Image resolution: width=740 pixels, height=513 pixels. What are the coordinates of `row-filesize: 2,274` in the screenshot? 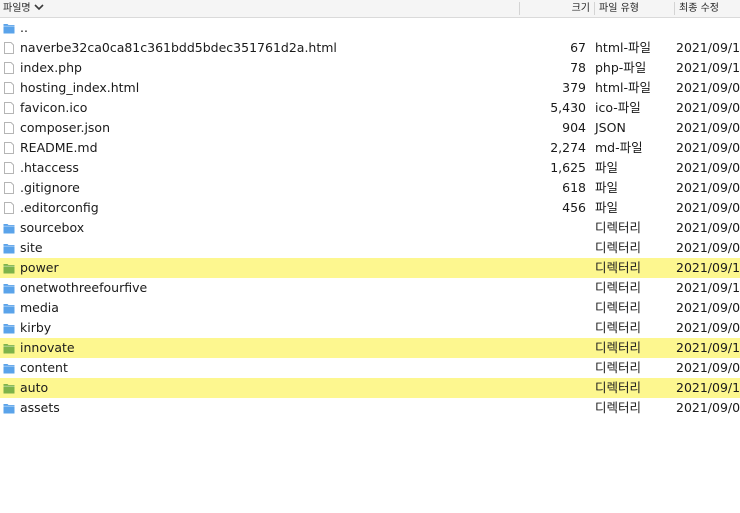 It's located at (568, 147).